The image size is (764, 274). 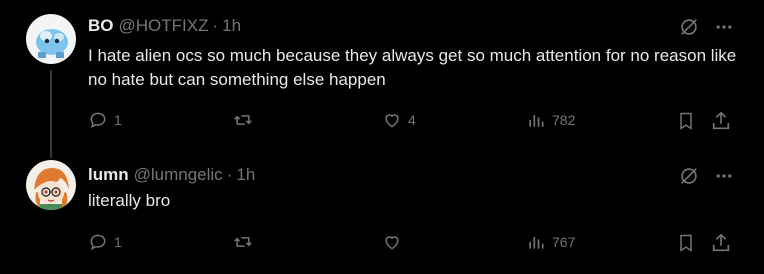 I want to click on user-handle: @HOTFIXZ, so click(x=164, y=26).